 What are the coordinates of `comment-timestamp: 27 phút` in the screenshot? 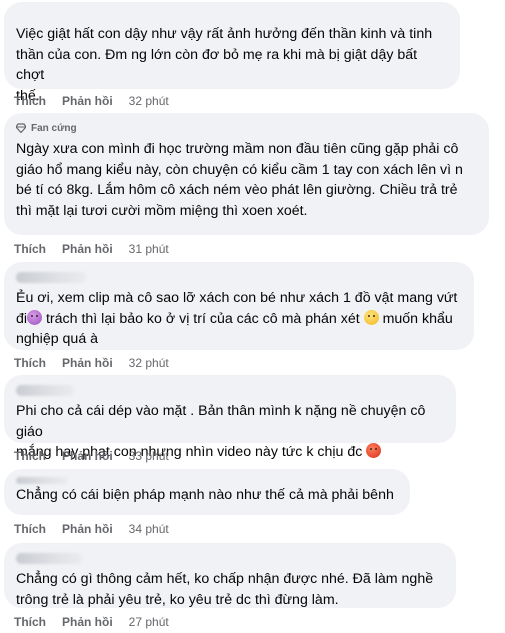 It's located at (149, 622).